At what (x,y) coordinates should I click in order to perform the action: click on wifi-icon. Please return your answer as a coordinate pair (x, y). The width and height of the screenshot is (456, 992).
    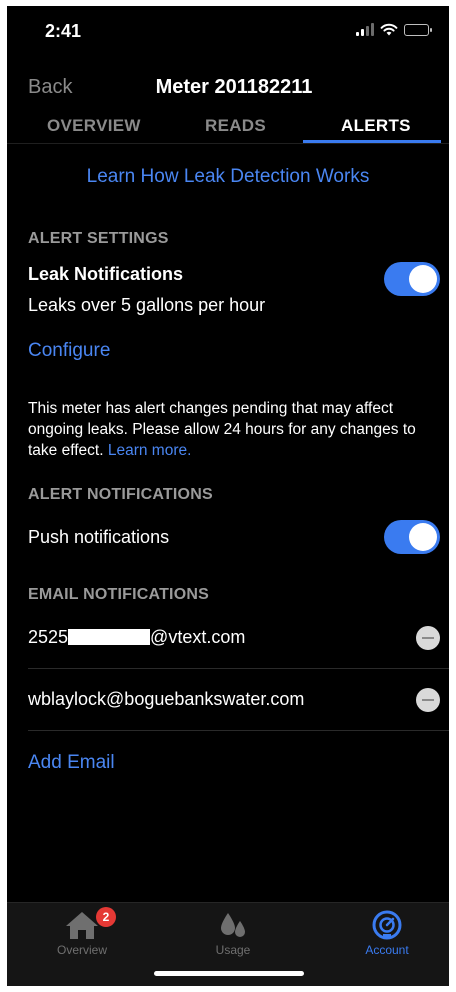
    Looking at the image, I should click on (389, 29).